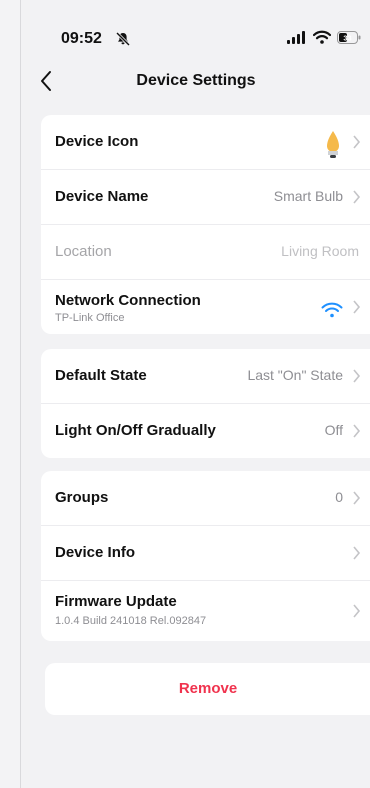  Describe the element at coordinates (205, 252) in the screenshot. I see `location-row: Location Living Room` at that location.